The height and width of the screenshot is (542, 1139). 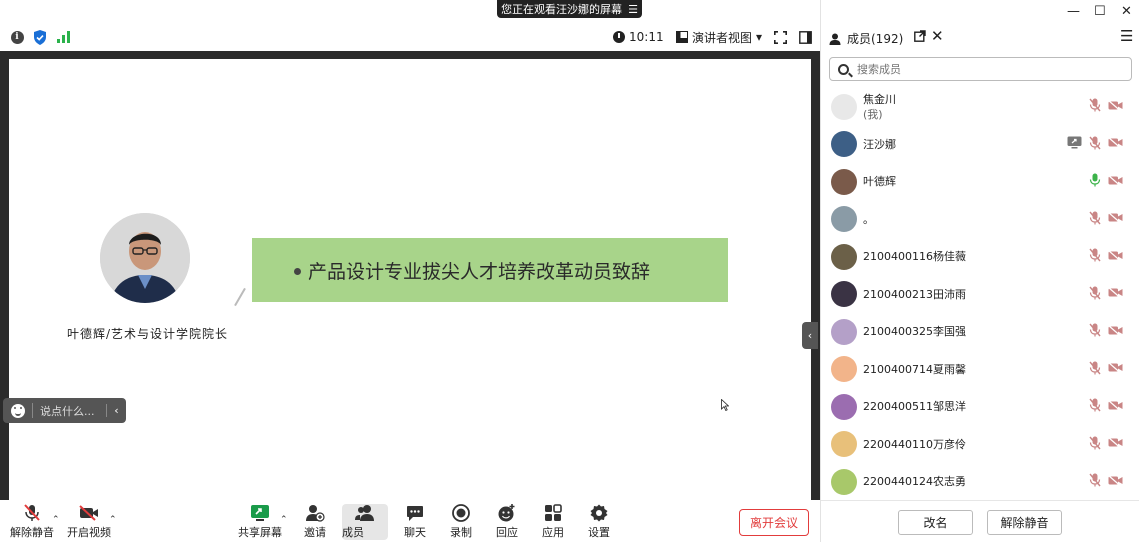 I want to click on apps-button: 应用, so click(x=553, y=522).